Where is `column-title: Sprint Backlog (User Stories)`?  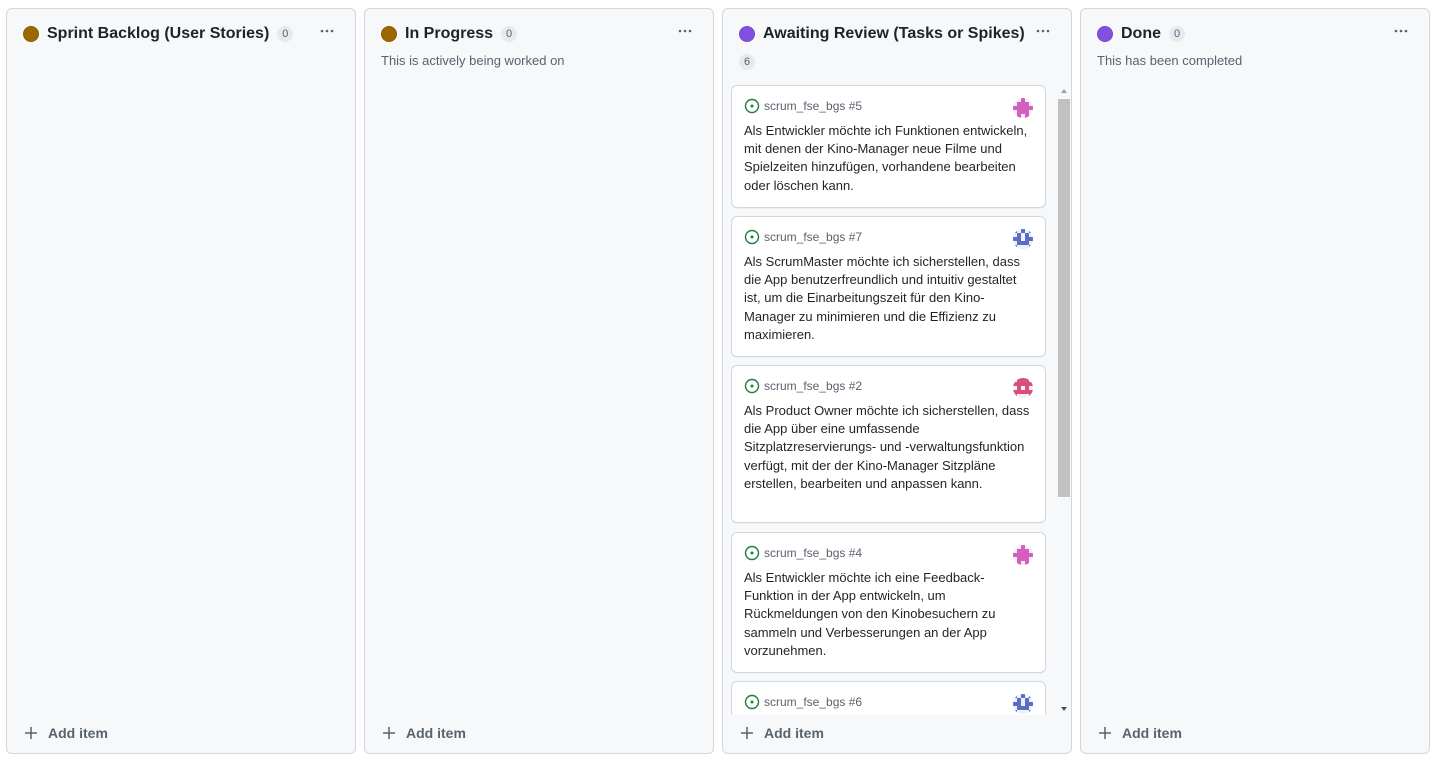
column-title: Sprint Backlog (User Stories) is located at coordinates (158, 33).